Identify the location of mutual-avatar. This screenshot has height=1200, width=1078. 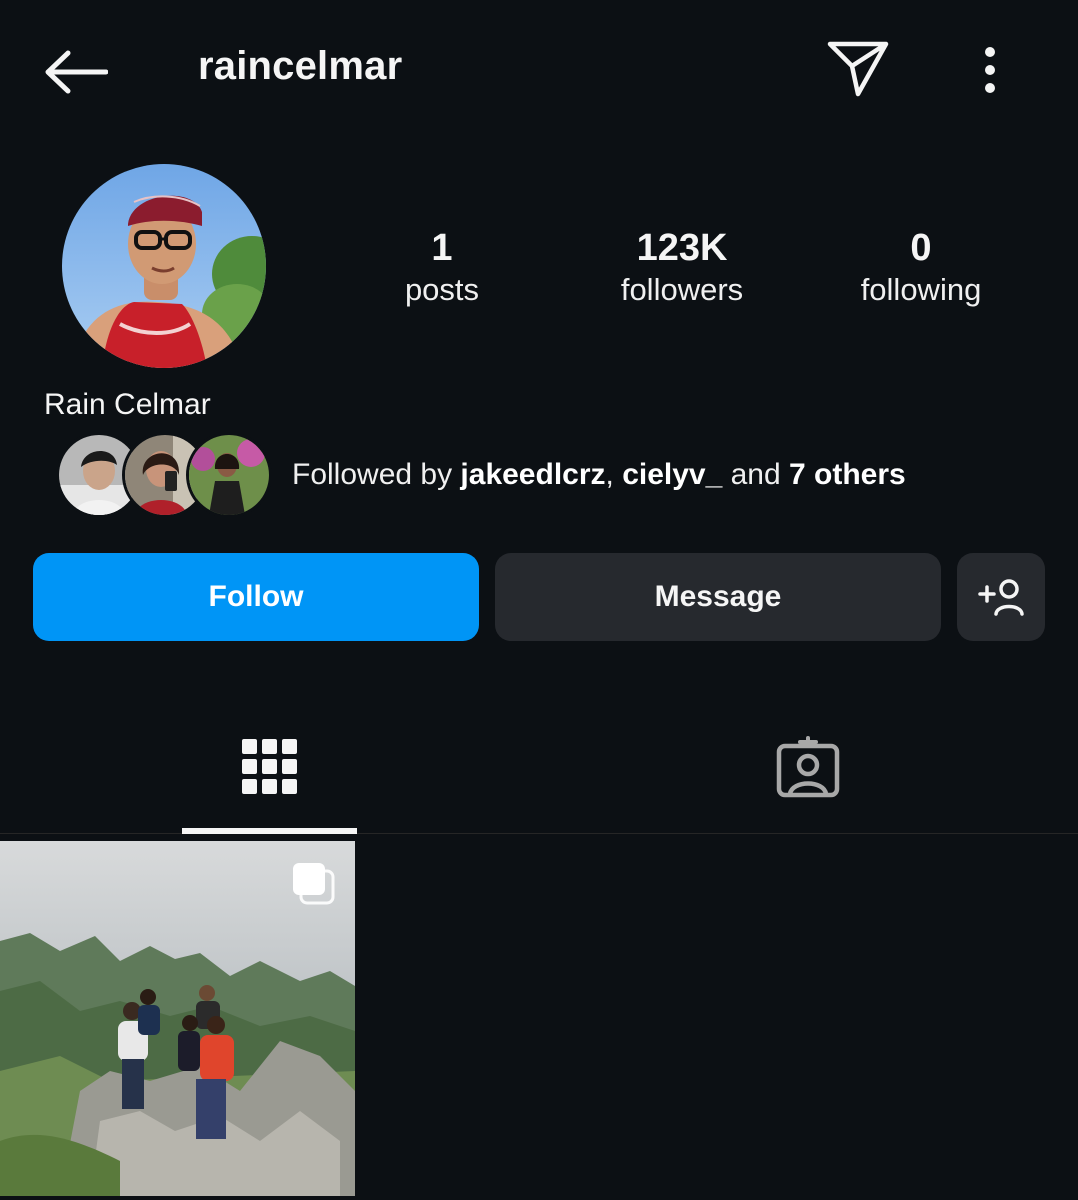
(229, 475).